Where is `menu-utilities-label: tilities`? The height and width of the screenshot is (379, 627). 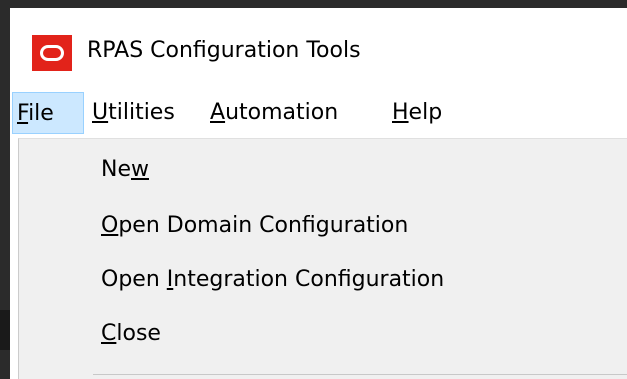 menu-utilities-label: tilities is located at coordinates (141, 112).